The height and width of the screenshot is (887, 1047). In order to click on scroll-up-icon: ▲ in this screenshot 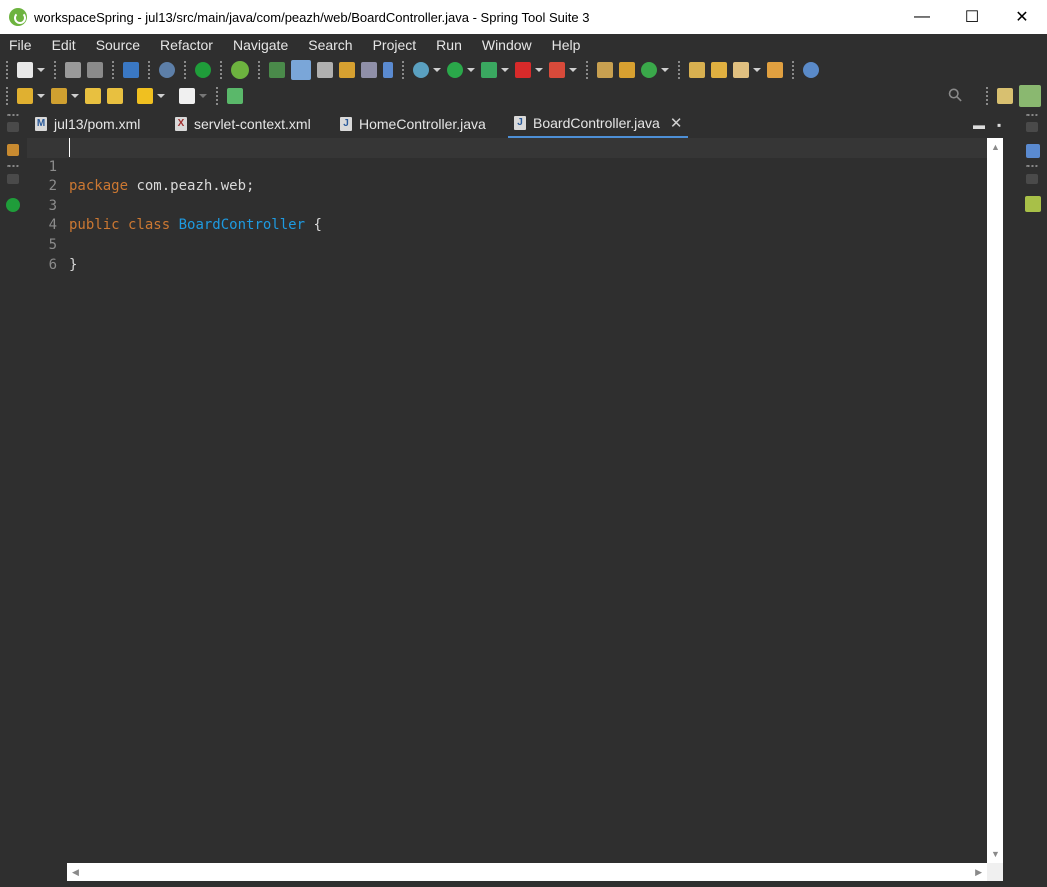, I will do `click(995, 147)`.